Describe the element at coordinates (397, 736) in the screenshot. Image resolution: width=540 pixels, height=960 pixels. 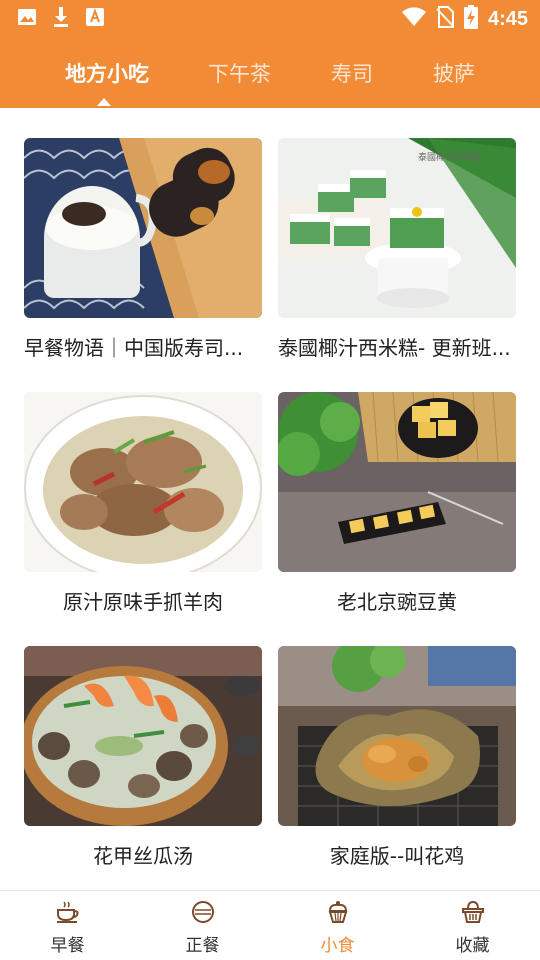
I see `beggars-chicken-photo` at that location.